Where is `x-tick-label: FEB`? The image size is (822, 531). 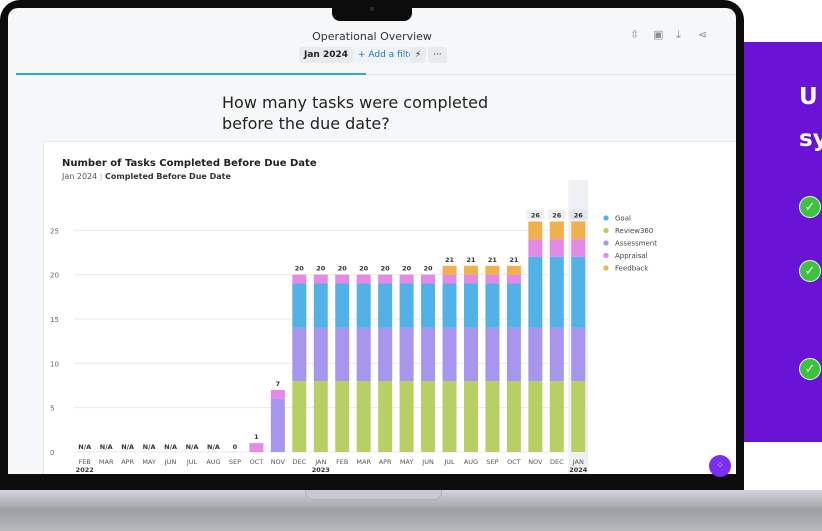
x-tick-label: FEB is located at coordinates (85, 462).